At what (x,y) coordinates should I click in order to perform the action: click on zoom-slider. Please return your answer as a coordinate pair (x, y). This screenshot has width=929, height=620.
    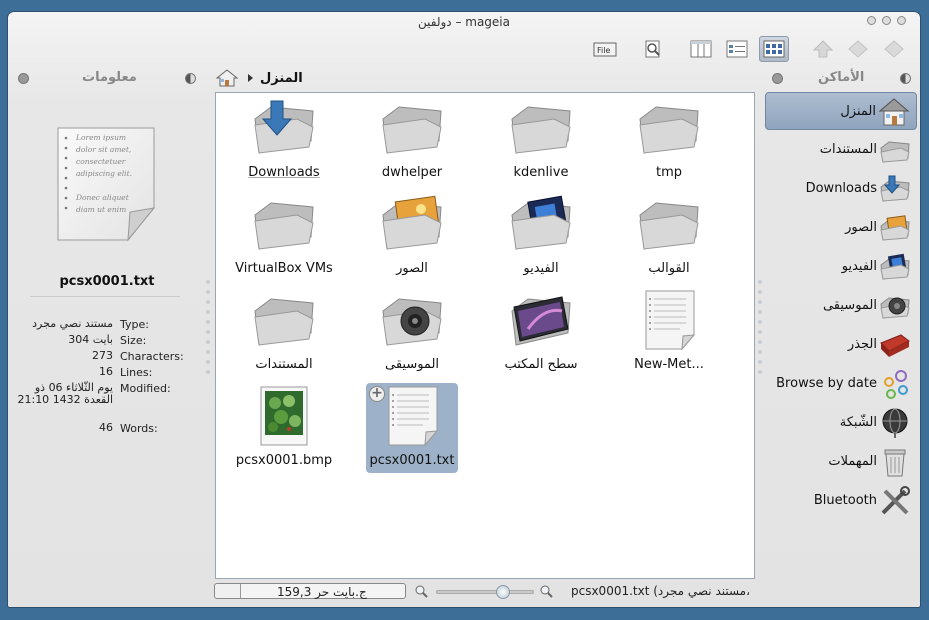
    Looking at the image, I should click on (485, 592).